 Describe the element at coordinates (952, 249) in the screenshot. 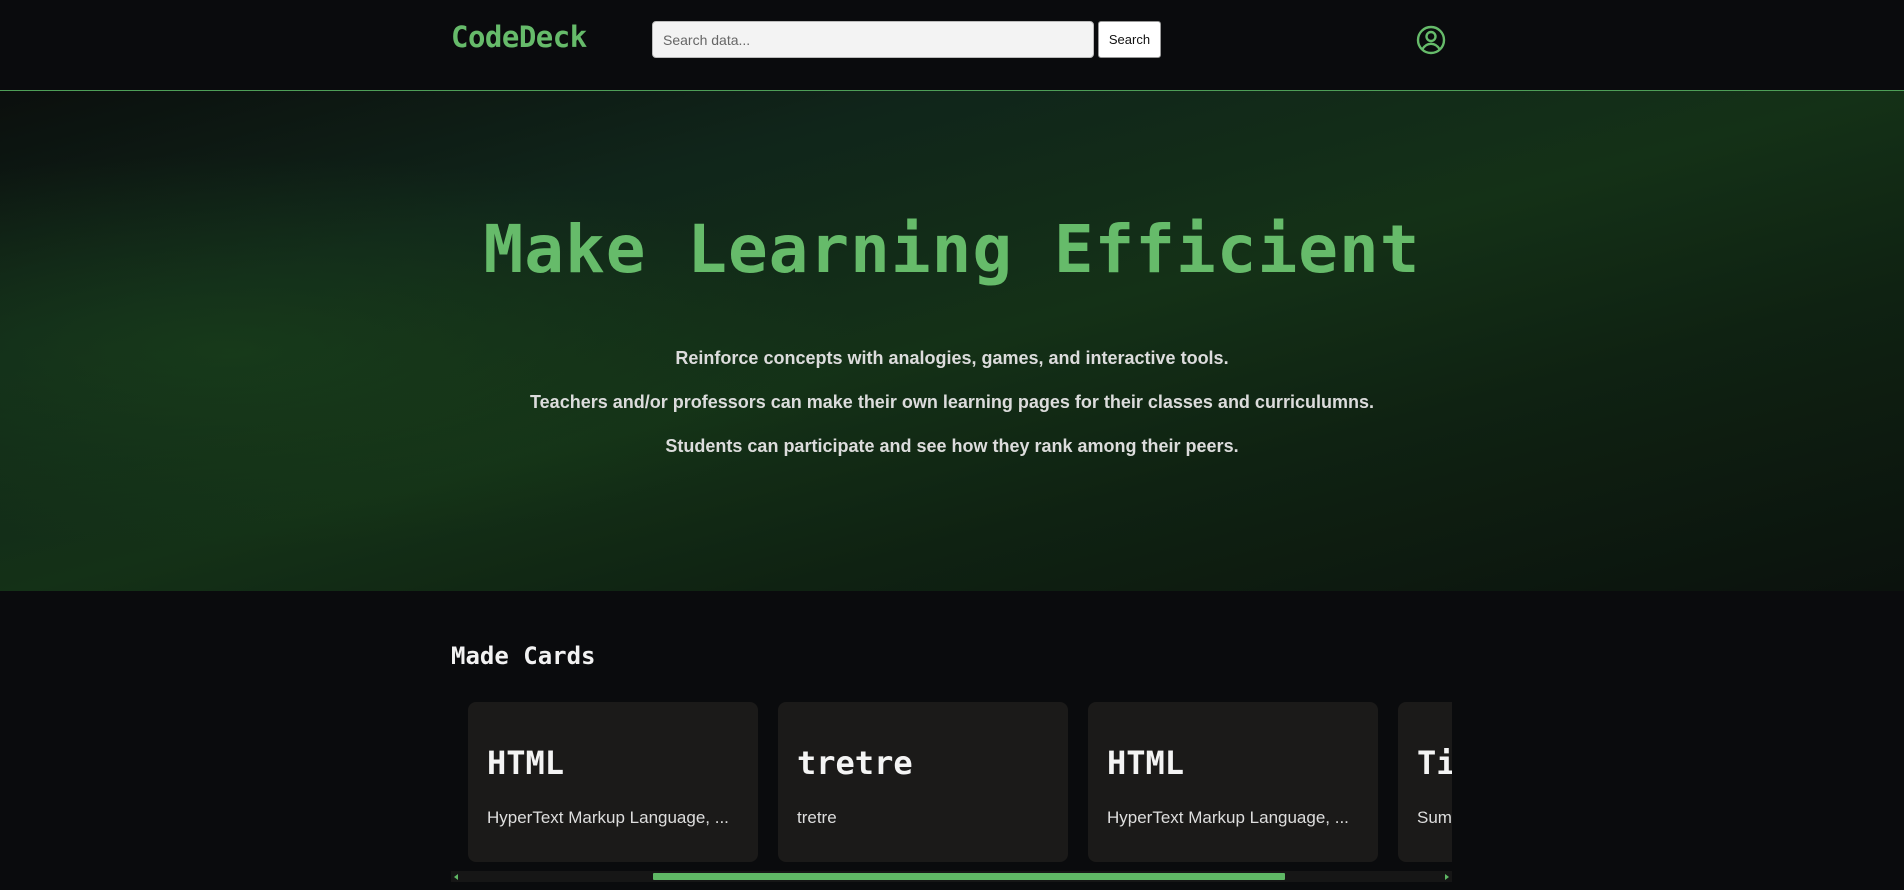

I see `hero-title: Make Learning Efficient` at that location.